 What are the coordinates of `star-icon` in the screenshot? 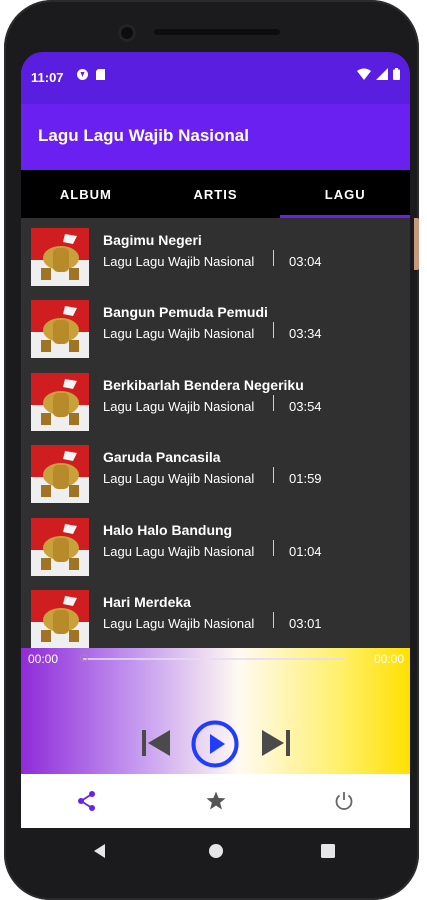 It's located at (216, 801).